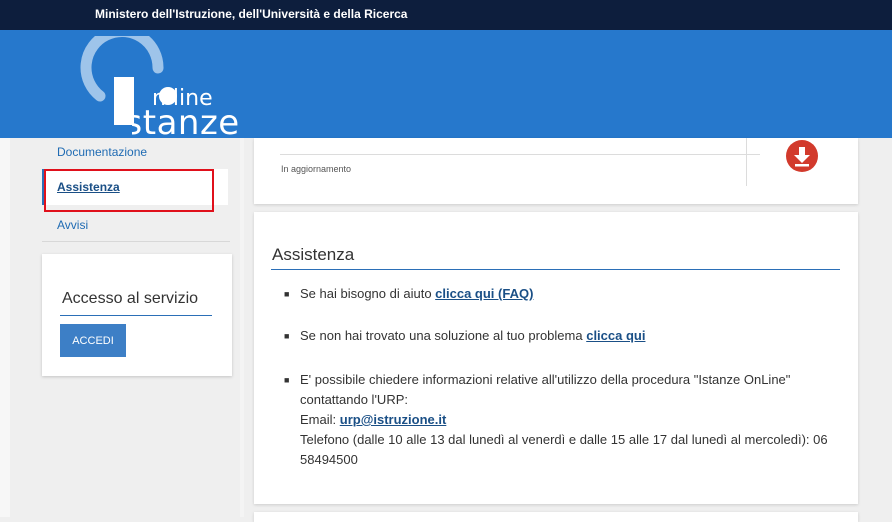  I want to click on access-title: Accesso al servizio, so click(130, 298).